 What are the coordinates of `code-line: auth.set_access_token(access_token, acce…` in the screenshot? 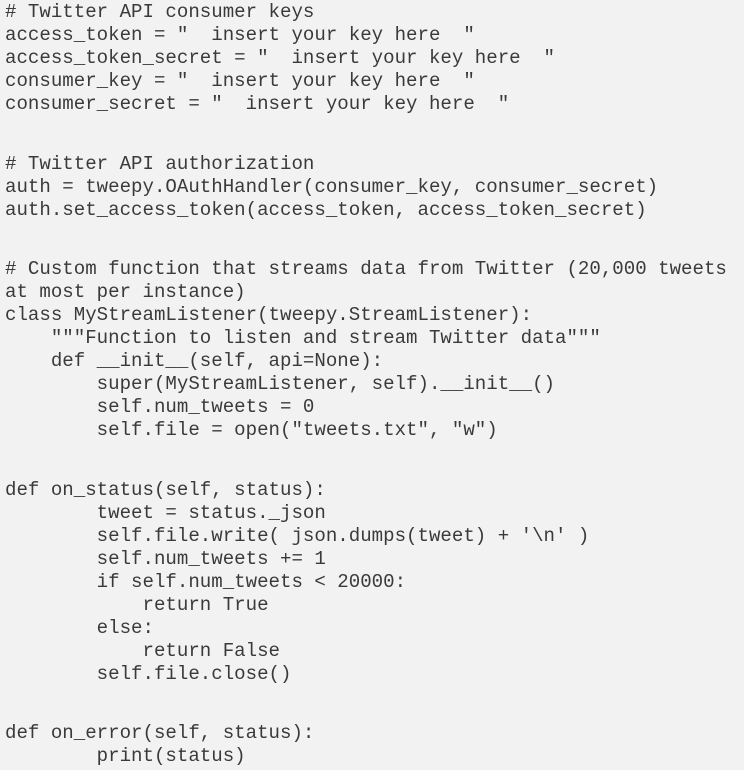 It's located at (326, 210).